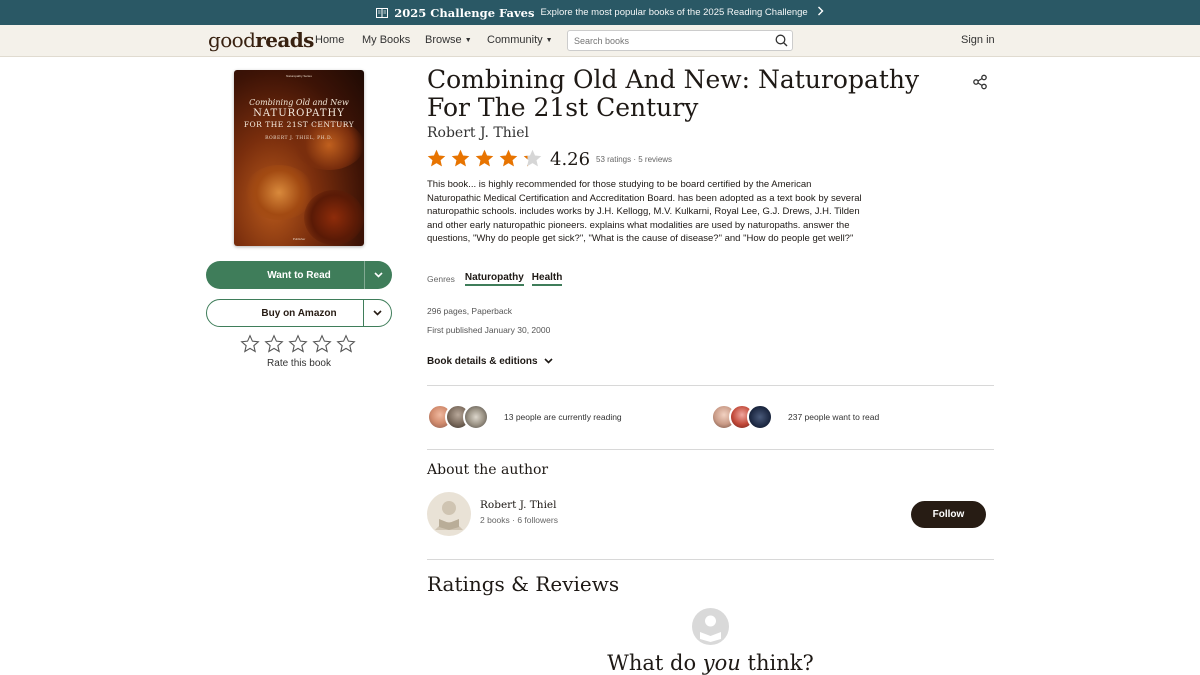 Image resolution: width=1200 pixels, height=675 pixels. I want to click on author-books-count: 2 books, so click(495, 520).